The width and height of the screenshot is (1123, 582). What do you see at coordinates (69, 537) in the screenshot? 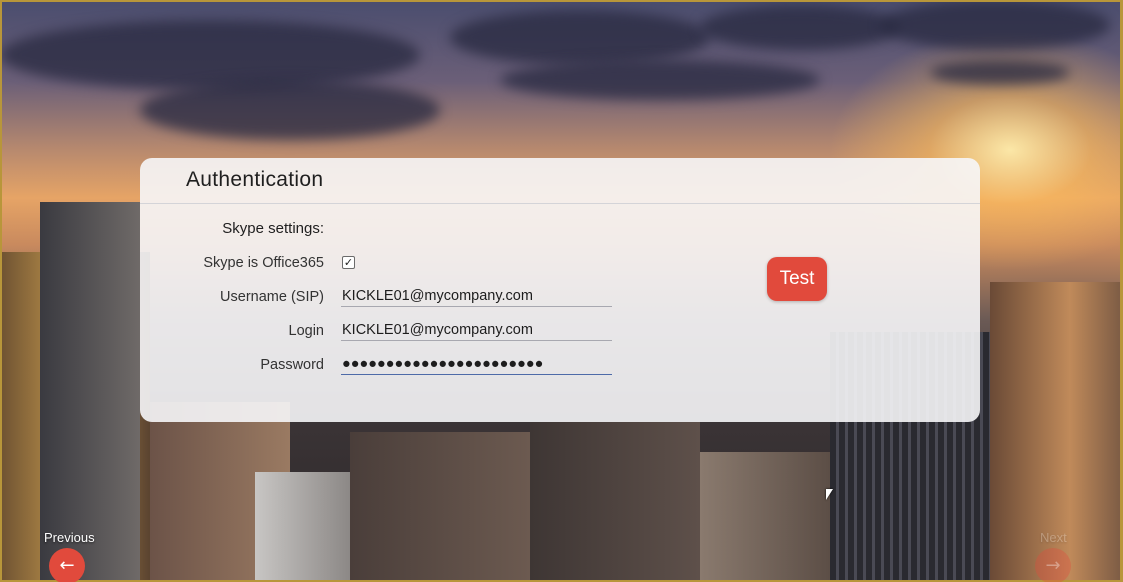
I see `previous-label: Previous` at bounding box center [69, 537].